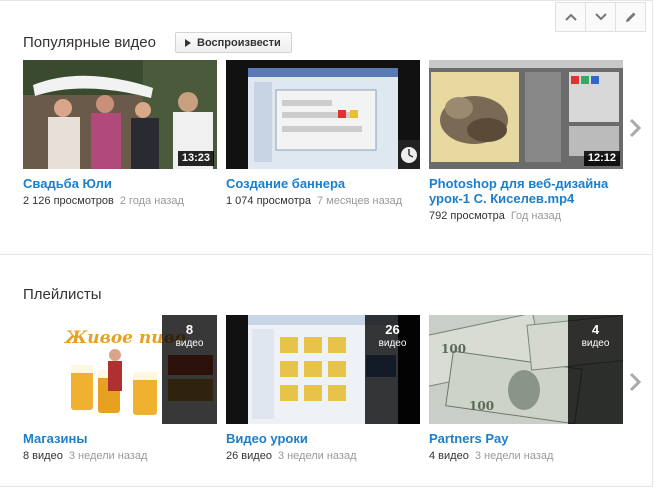 Image resolution: width=660 pixels, height=488 pixels. What do you see at coordinates (189, 329) in the screenshot?
I see `count-number: 8` at bounding box center [189, 329].